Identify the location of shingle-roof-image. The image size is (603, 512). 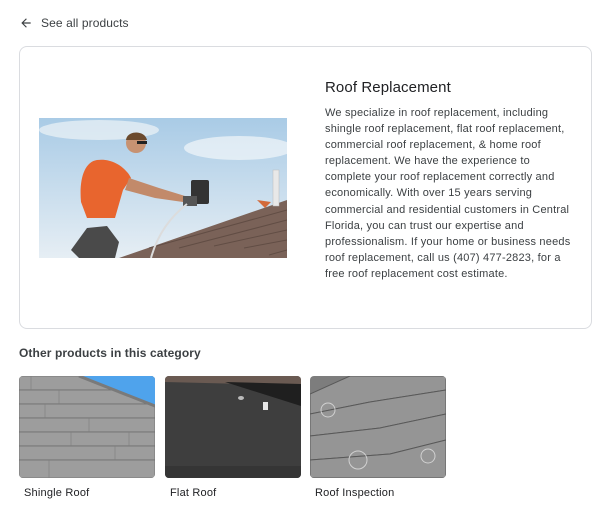
(87, 427).